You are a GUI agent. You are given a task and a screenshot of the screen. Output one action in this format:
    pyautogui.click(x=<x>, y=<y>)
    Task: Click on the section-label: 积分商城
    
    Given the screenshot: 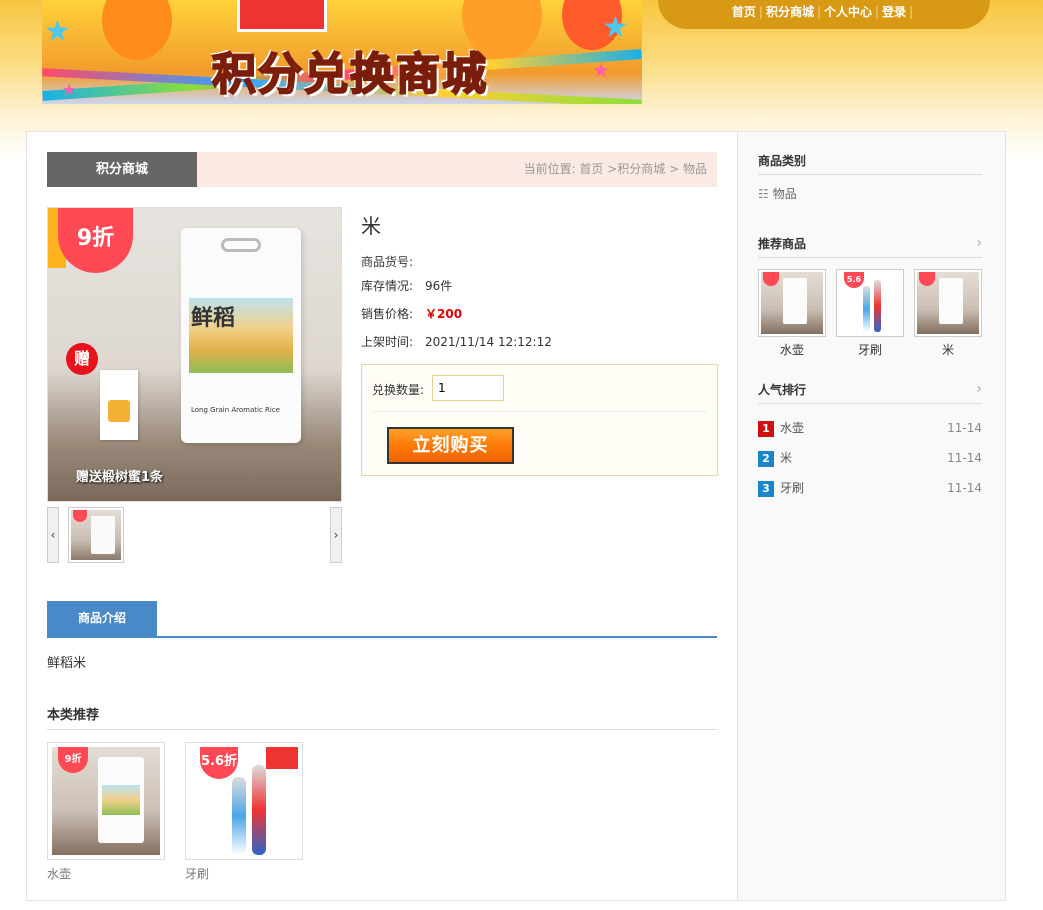 What is the action you would take?
    pyautogui.click(x=122, y=169)
    